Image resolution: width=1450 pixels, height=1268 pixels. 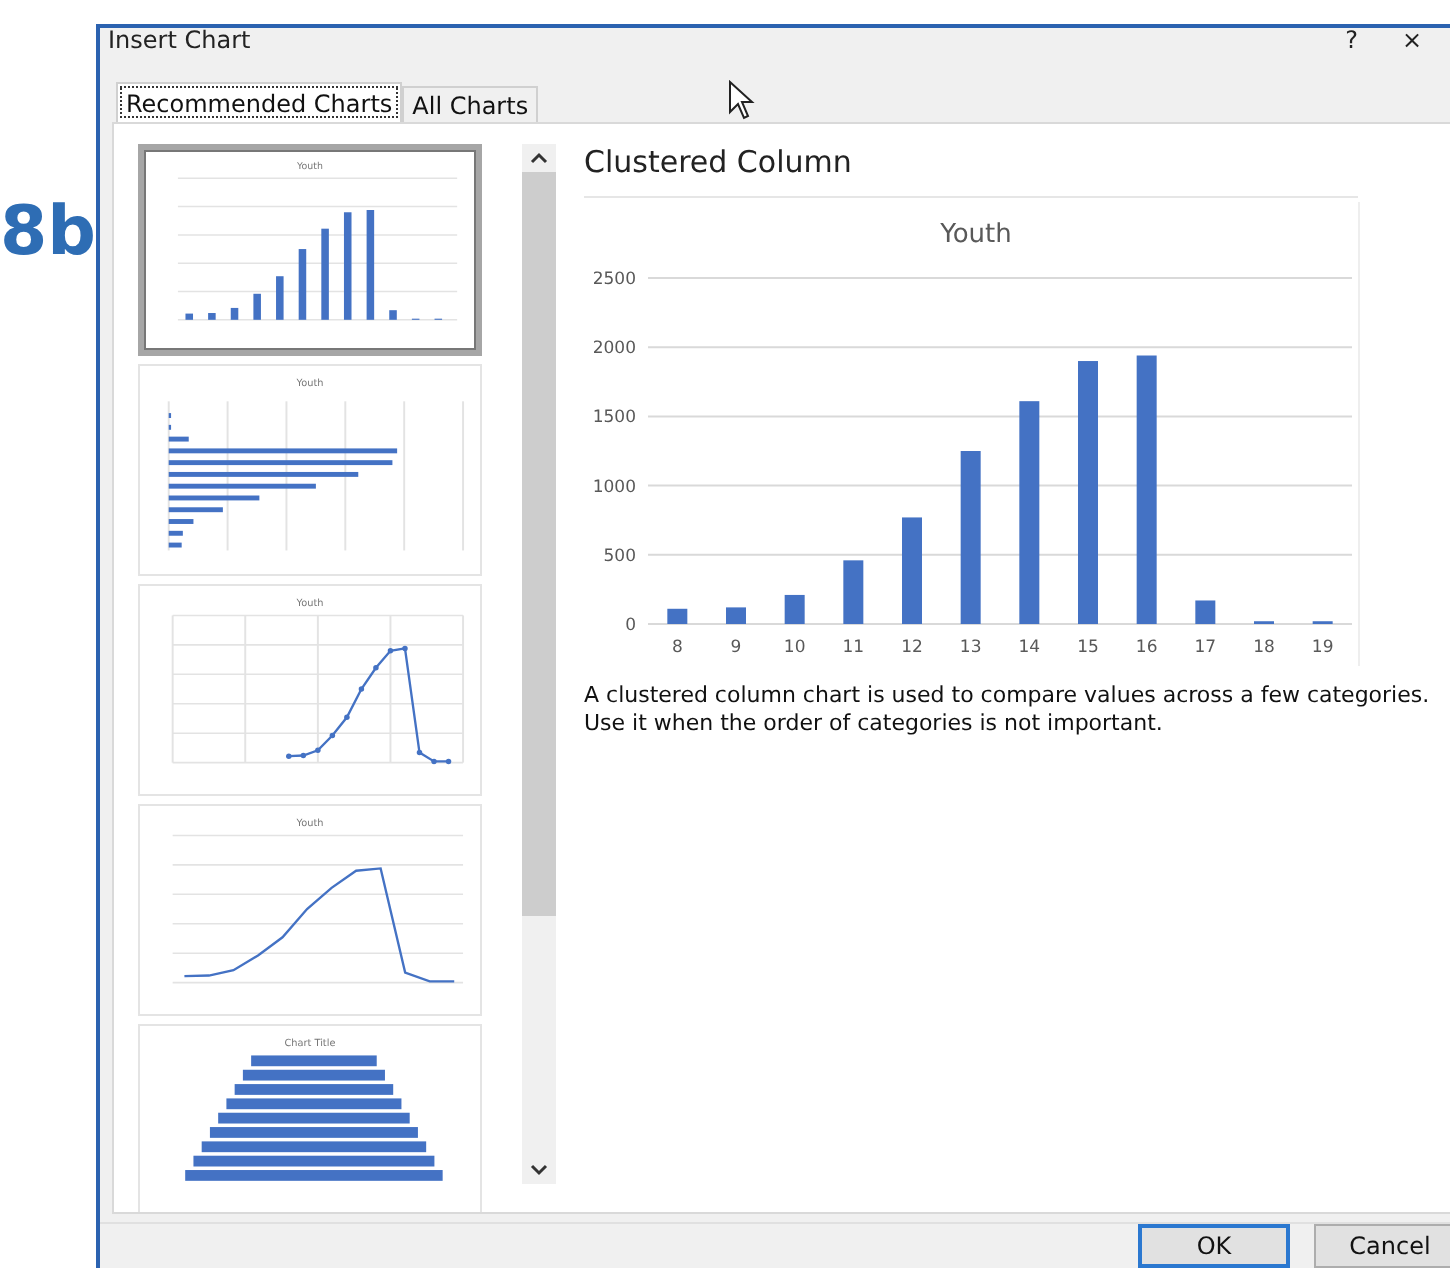 I want to click on y-tick-label: 1500, so click(x=614, y=418).